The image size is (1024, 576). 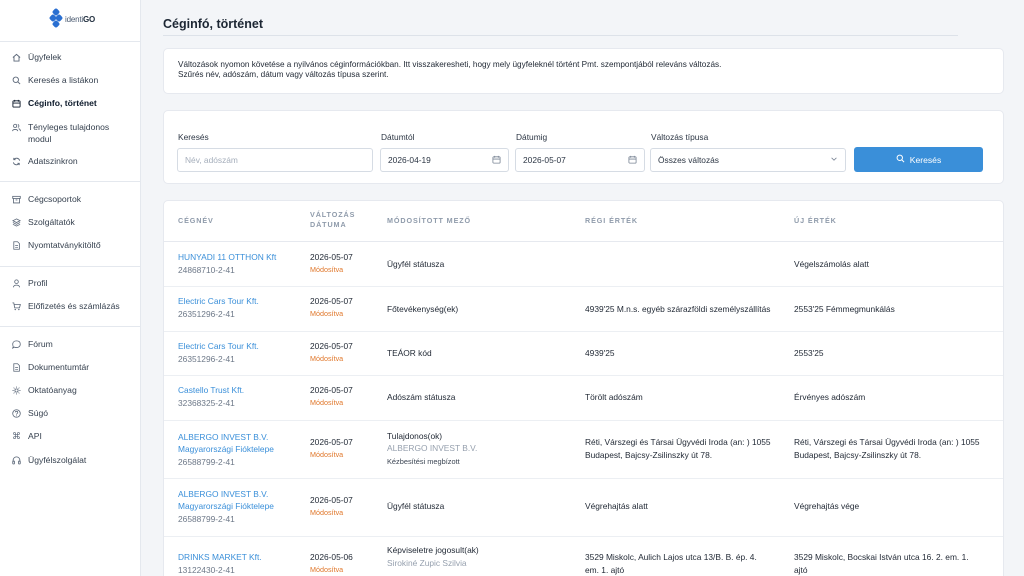 I want to click on users-icon, so click(x=16, y=127).